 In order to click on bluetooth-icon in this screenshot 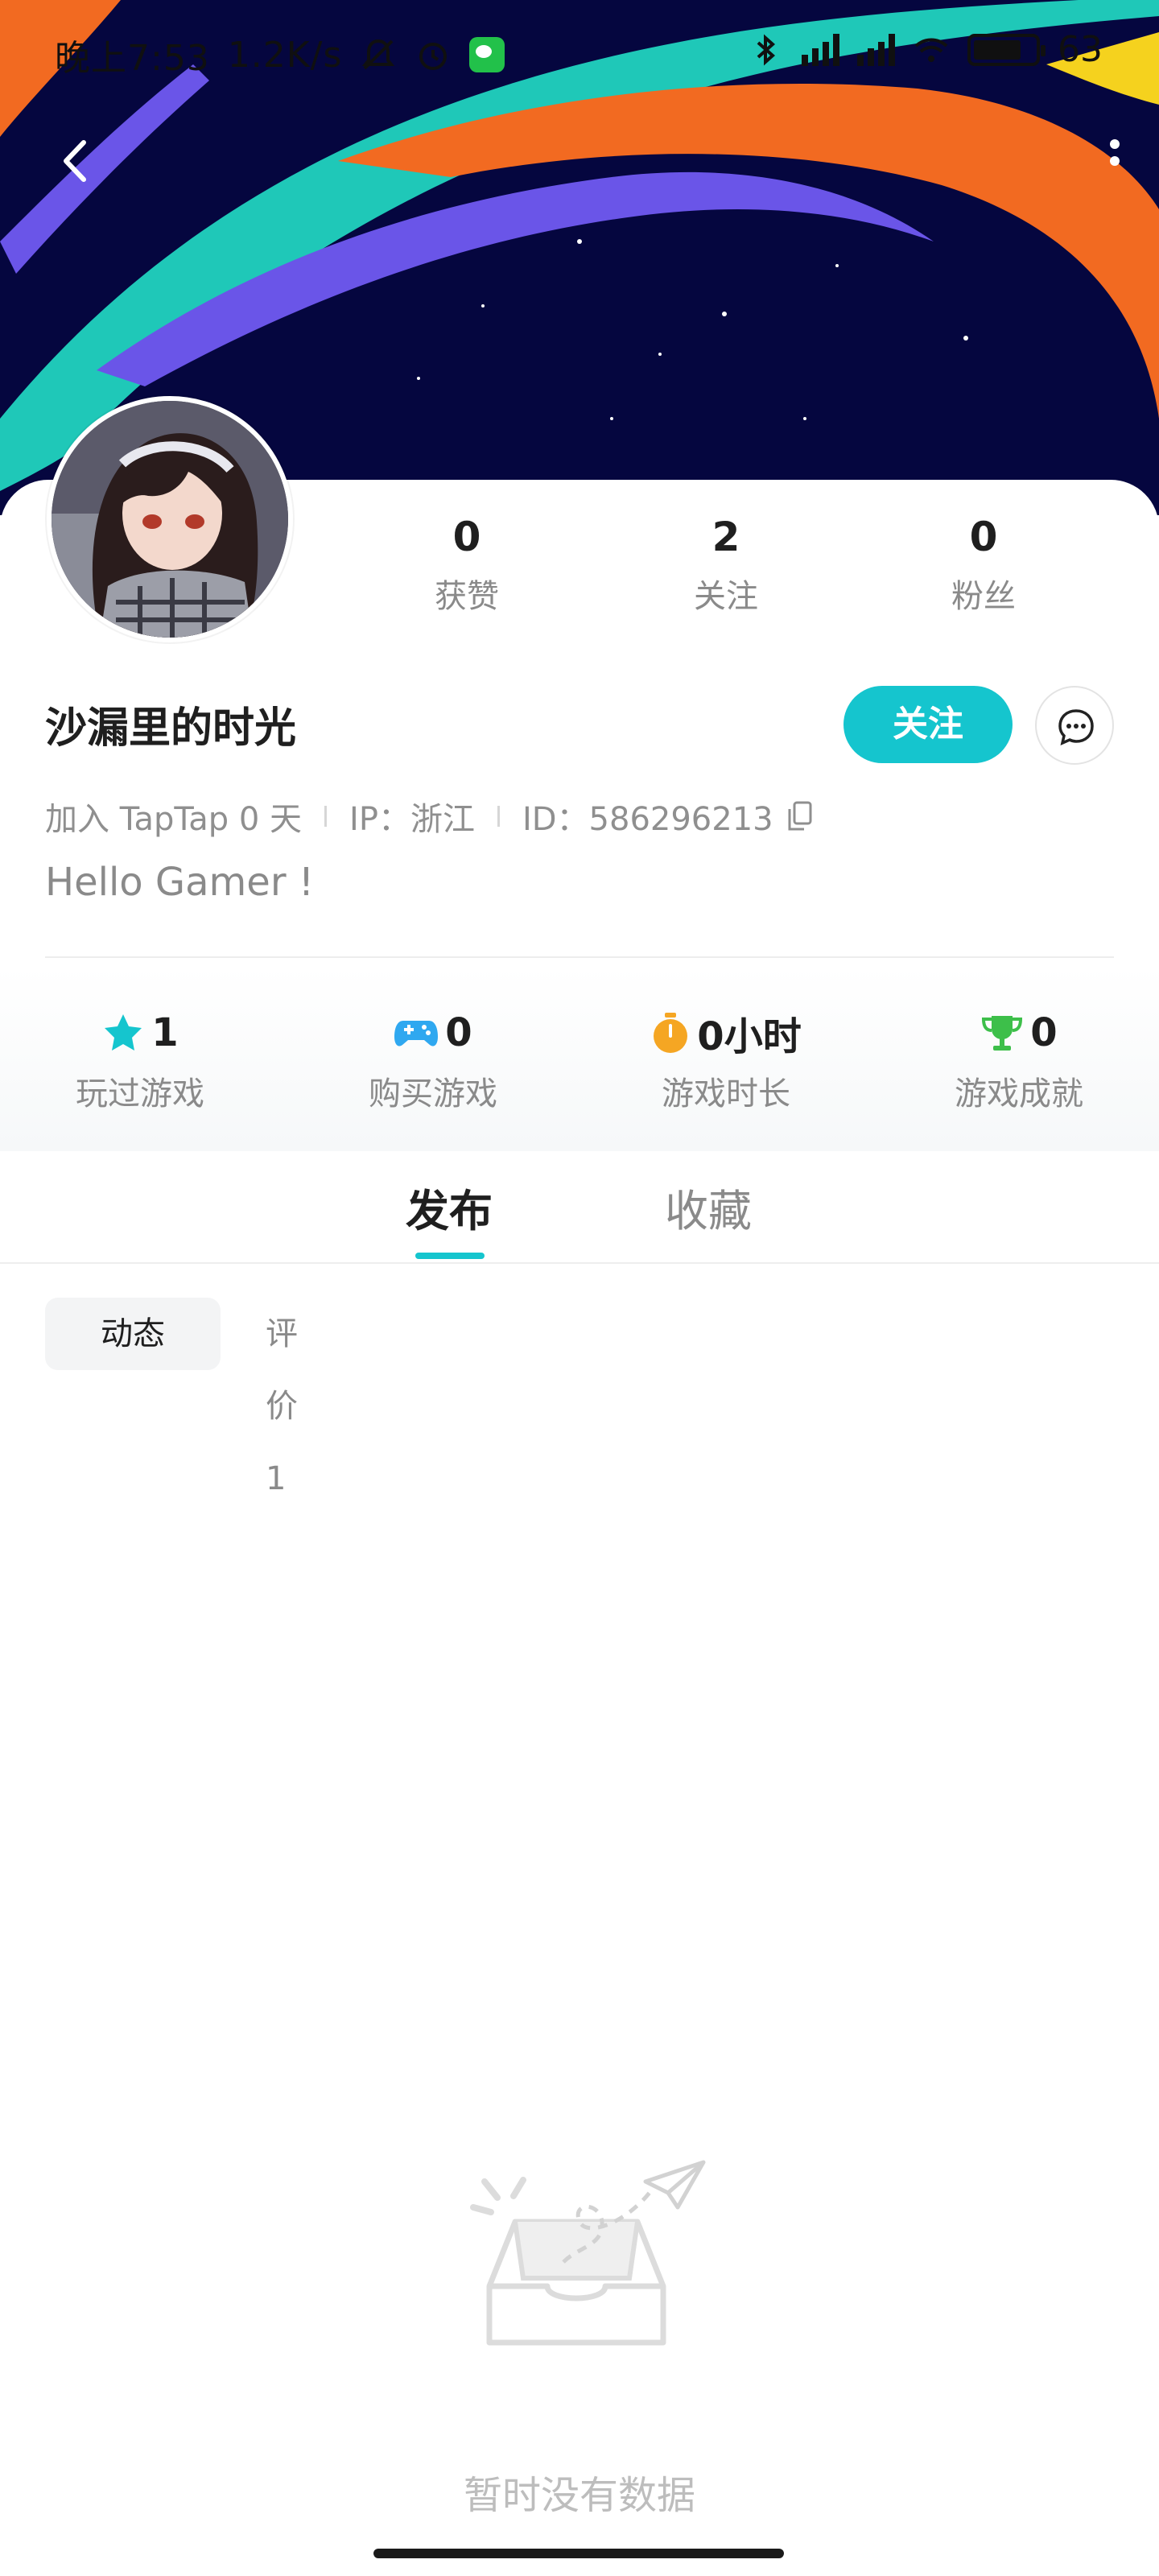, I will do `click(766, 49)`.